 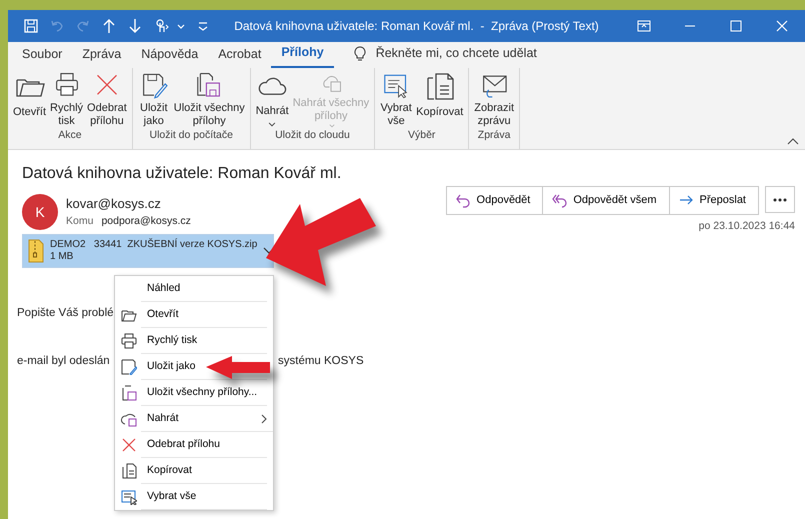 What do you see at coordinates (416, 26) in the screenshot?
I see `window-title: Datová knihovna uživatele: Roman Kovář ml. - Zpráva (Prostý Text)` at bounding box center [416, 26].